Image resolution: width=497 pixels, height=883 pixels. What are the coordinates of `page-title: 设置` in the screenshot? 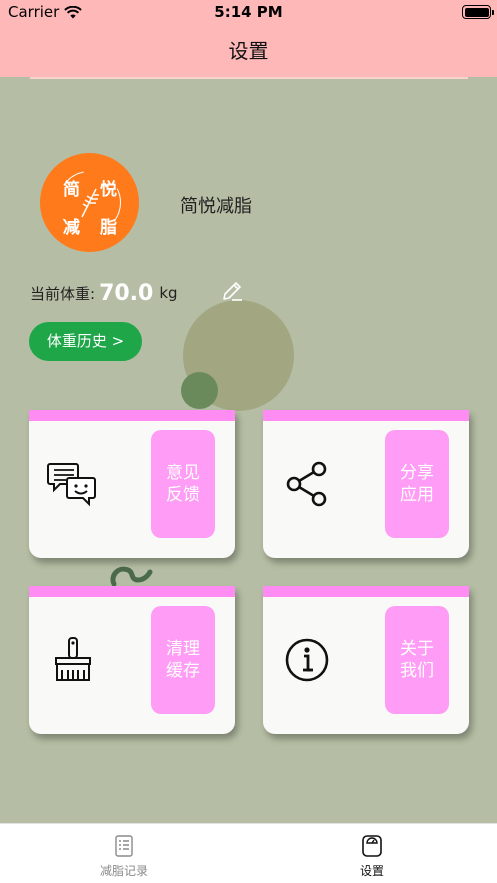 It's located at (248, 51).